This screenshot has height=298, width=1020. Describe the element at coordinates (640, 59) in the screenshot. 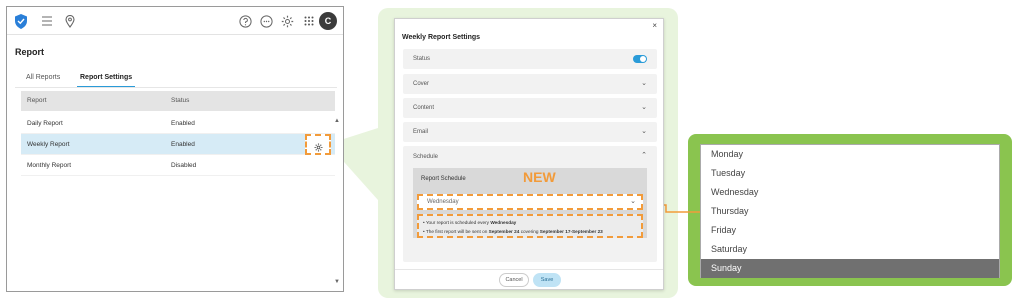

I see `status-toggle` at that location.